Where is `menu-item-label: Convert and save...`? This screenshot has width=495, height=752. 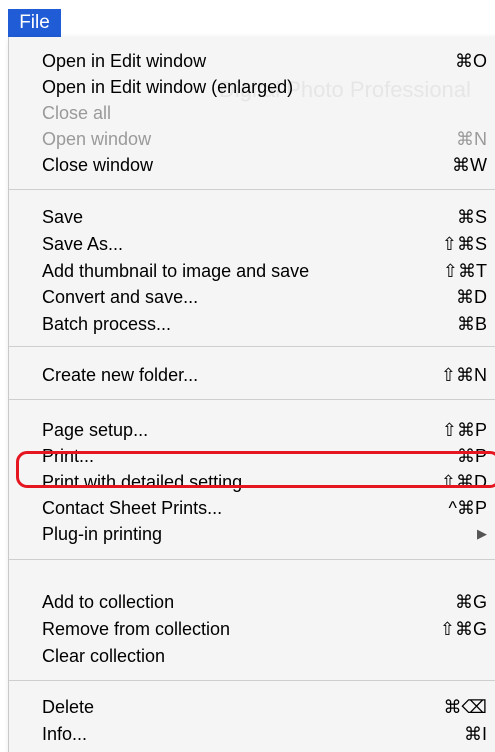 menu-item-label: Convert and save... is located at coordinates (120, 297).